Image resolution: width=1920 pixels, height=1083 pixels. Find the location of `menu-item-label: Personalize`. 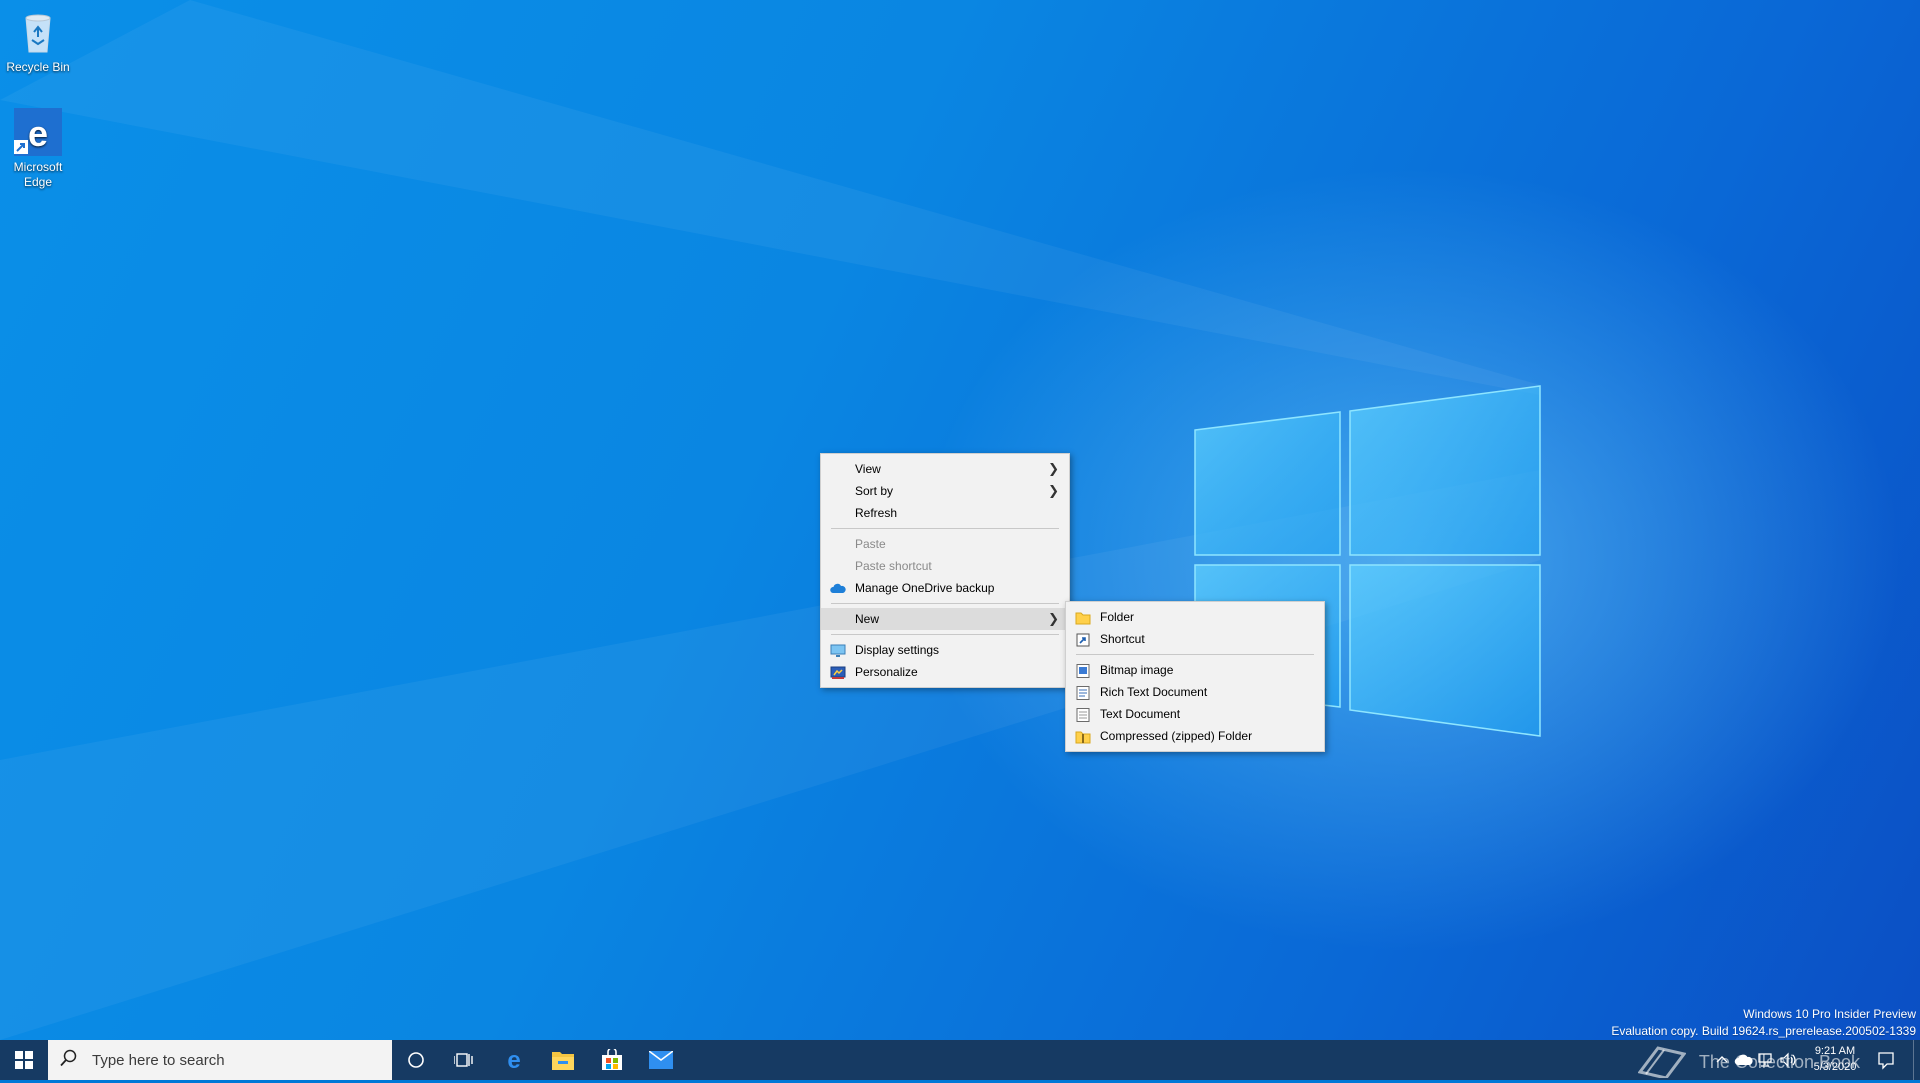

menu-item-label: Personalize is located at coordinates (886, 672).